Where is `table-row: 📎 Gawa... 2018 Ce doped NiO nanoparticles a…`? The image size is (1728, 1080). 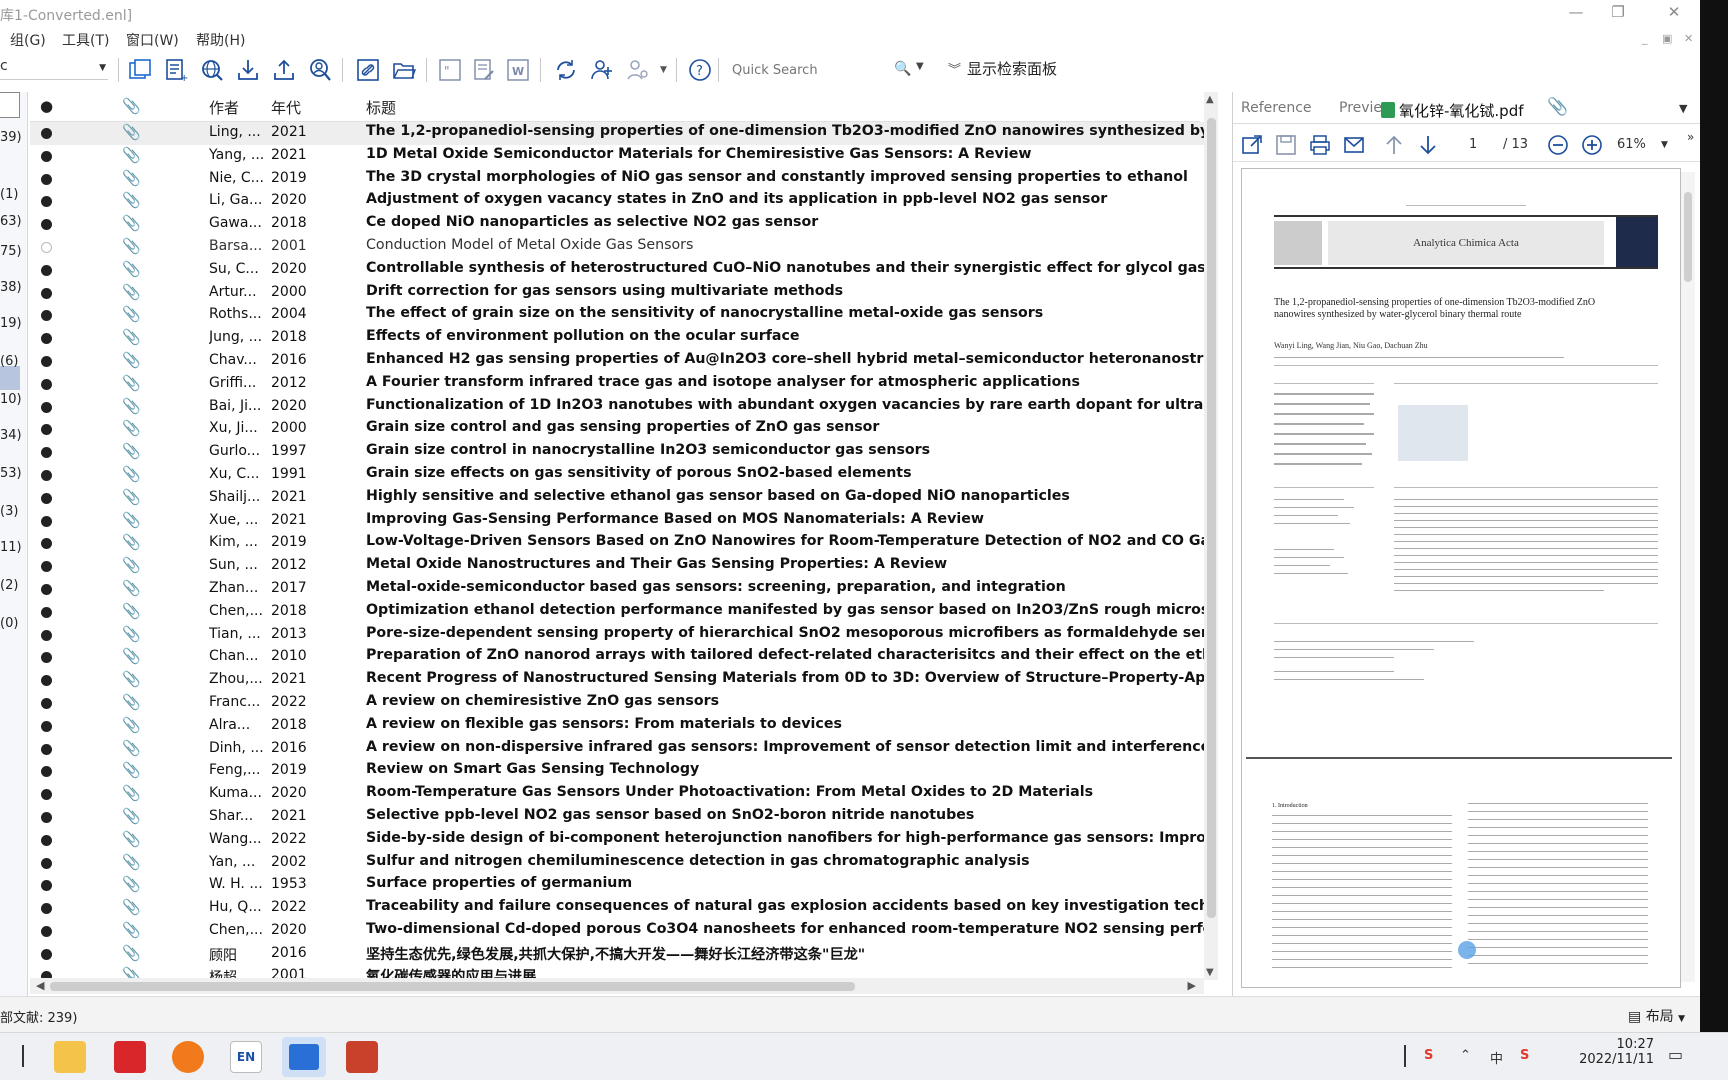 table-row: 📎 Gawa... 2018 Ce doped NiO nanoparticles a… is located at coordinates (621, 224).